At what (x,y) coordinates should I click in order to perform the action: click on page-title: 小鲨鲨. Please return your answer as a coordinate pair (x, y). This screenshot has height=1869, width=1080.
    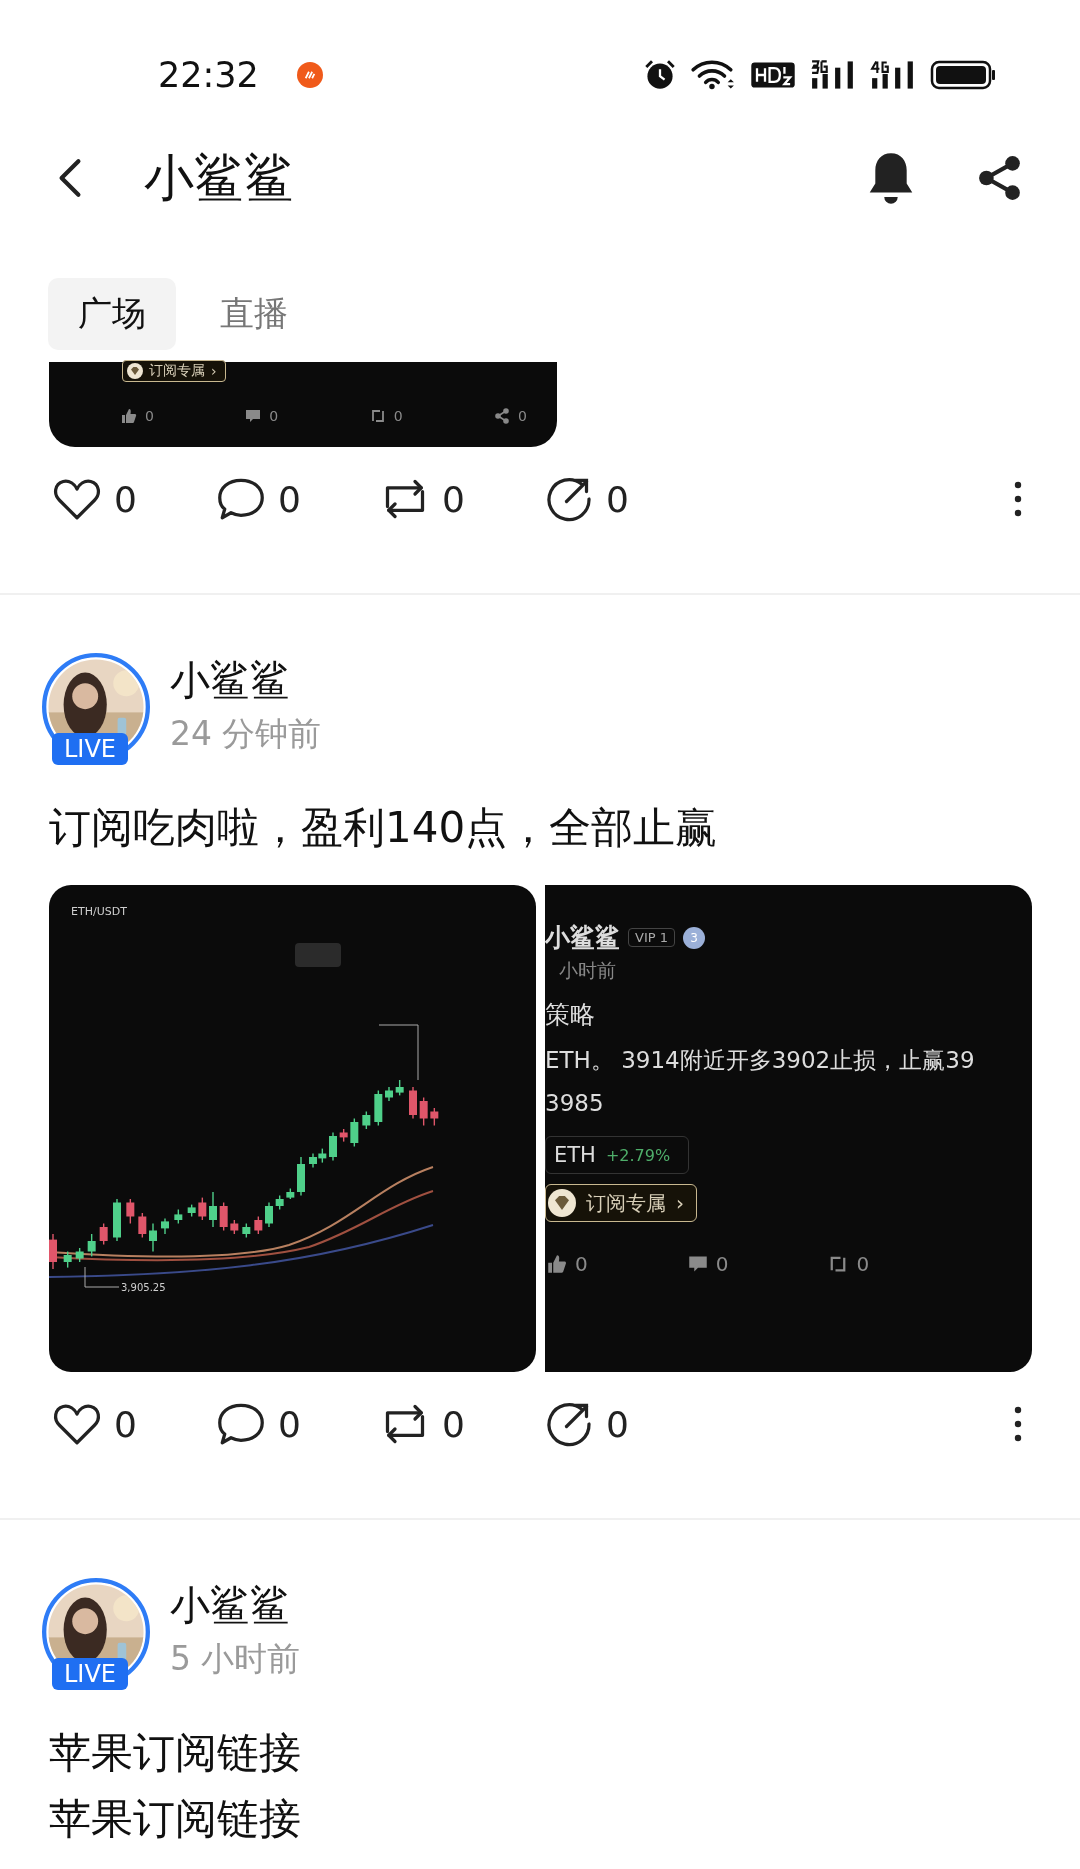
    Looking at the image, I should click on (219, 178).